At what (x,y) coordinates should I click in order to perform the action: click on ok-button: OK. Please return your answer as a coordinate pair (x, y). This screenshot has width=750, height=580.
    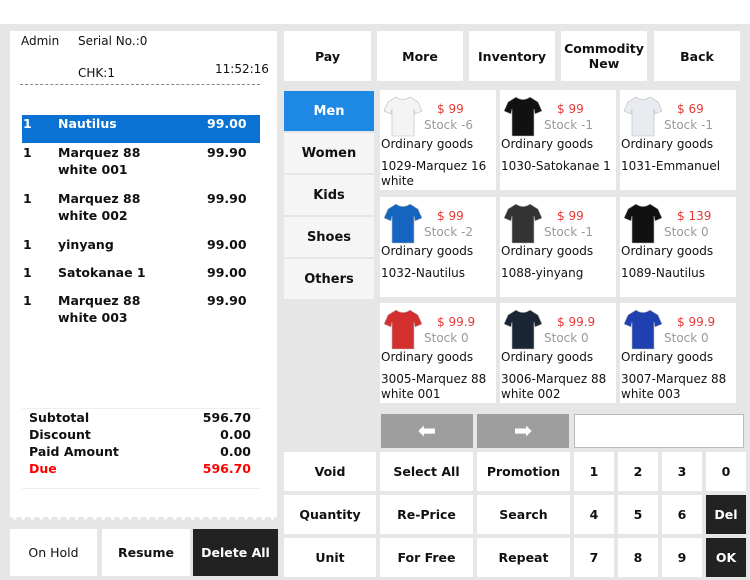
    Looking at the image, I should click on (726, 557).